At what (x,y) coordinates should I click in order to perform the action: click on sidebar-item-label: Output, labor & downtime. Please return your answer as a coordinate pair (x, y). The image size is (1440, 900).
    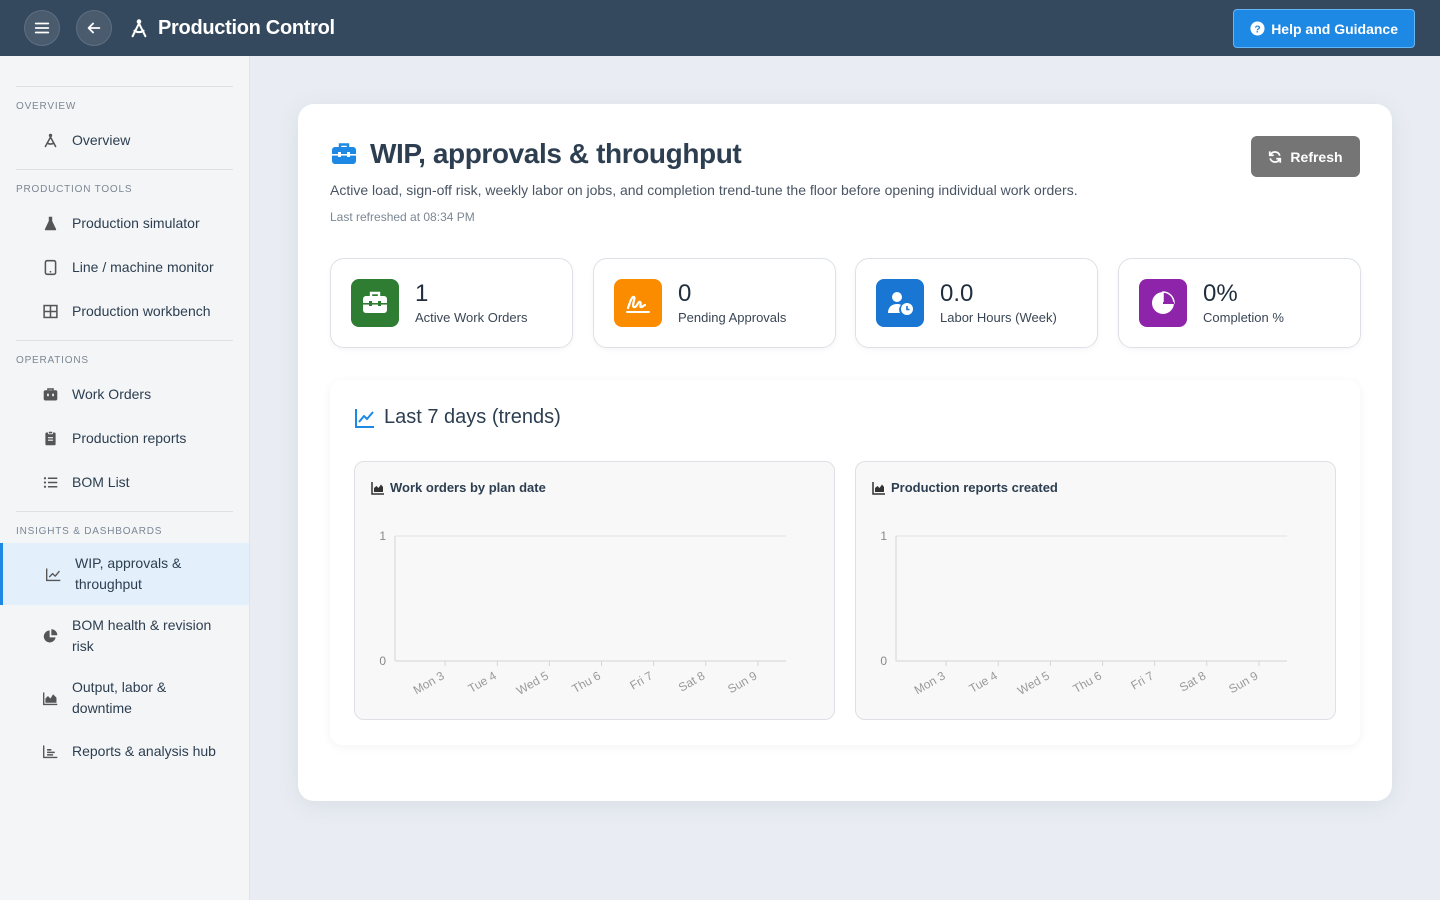
    Looking at the image, I should click on (119, 697).